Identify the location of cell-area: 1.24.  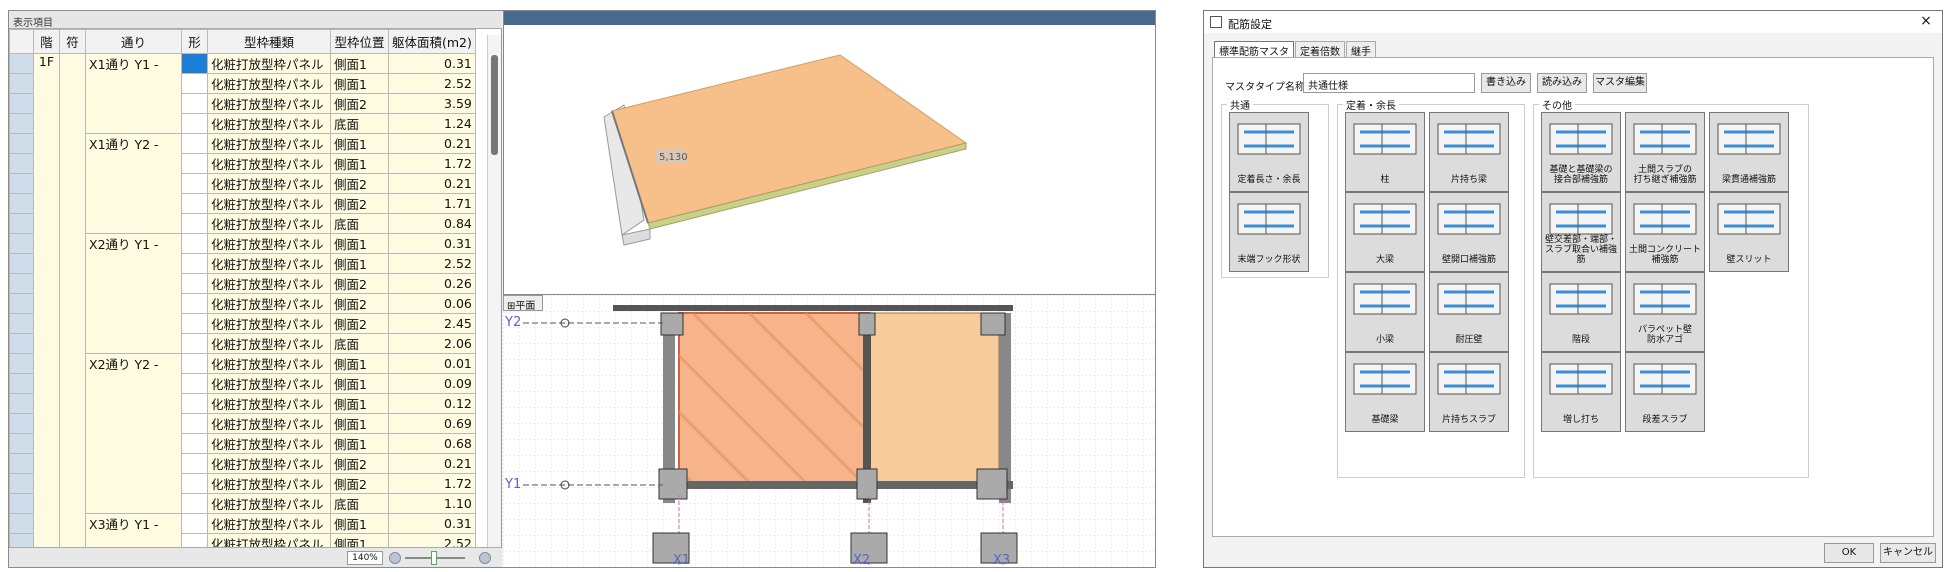
(432, 123).